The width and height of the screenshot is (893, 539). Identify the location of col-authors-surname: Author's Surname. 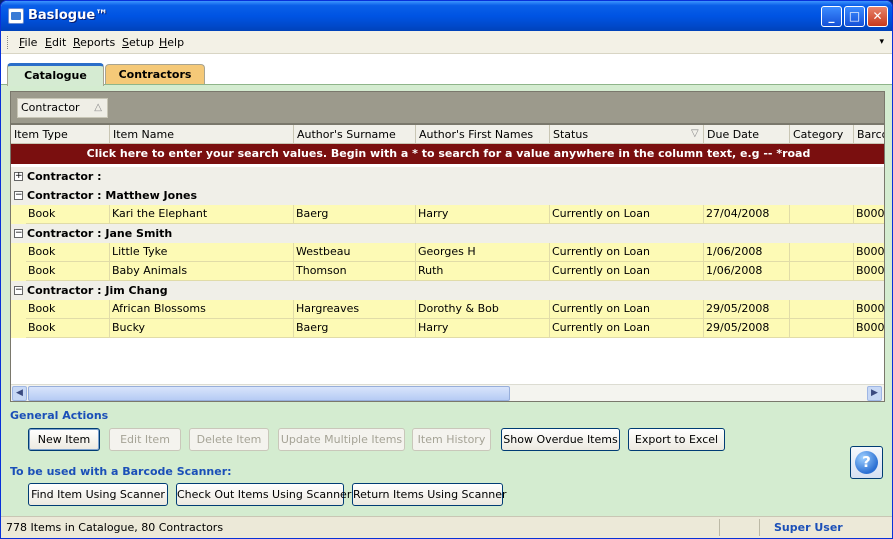
(355, 134).